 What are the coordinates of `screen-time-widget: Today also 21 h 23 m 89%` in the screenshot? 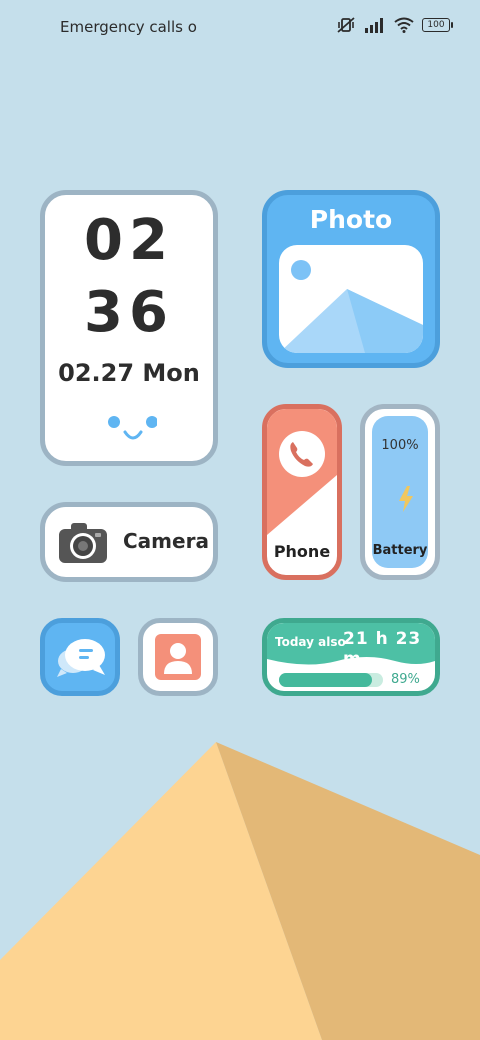 It's located at (351, 657).